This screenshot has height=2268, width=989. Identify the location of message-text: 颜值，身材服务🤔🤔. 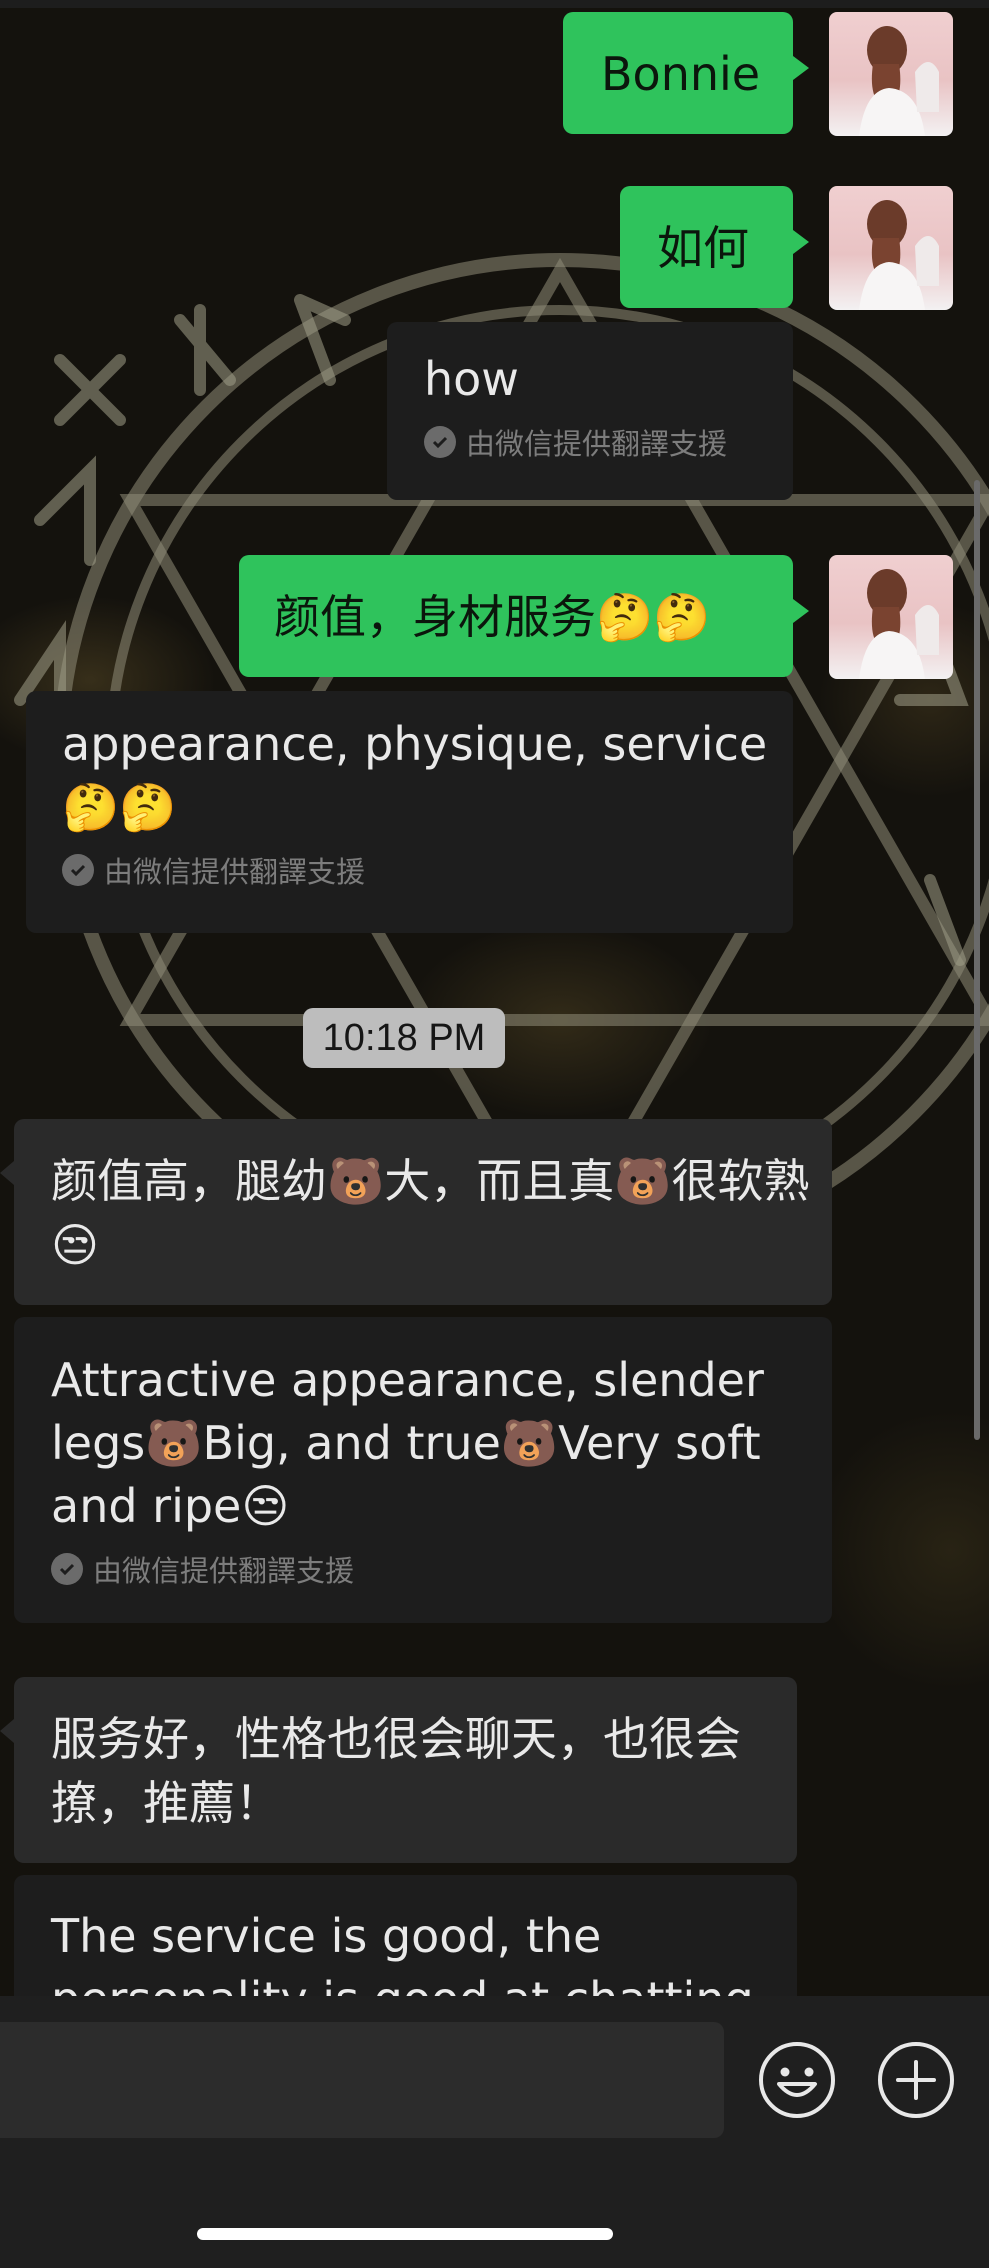
(492, 617).